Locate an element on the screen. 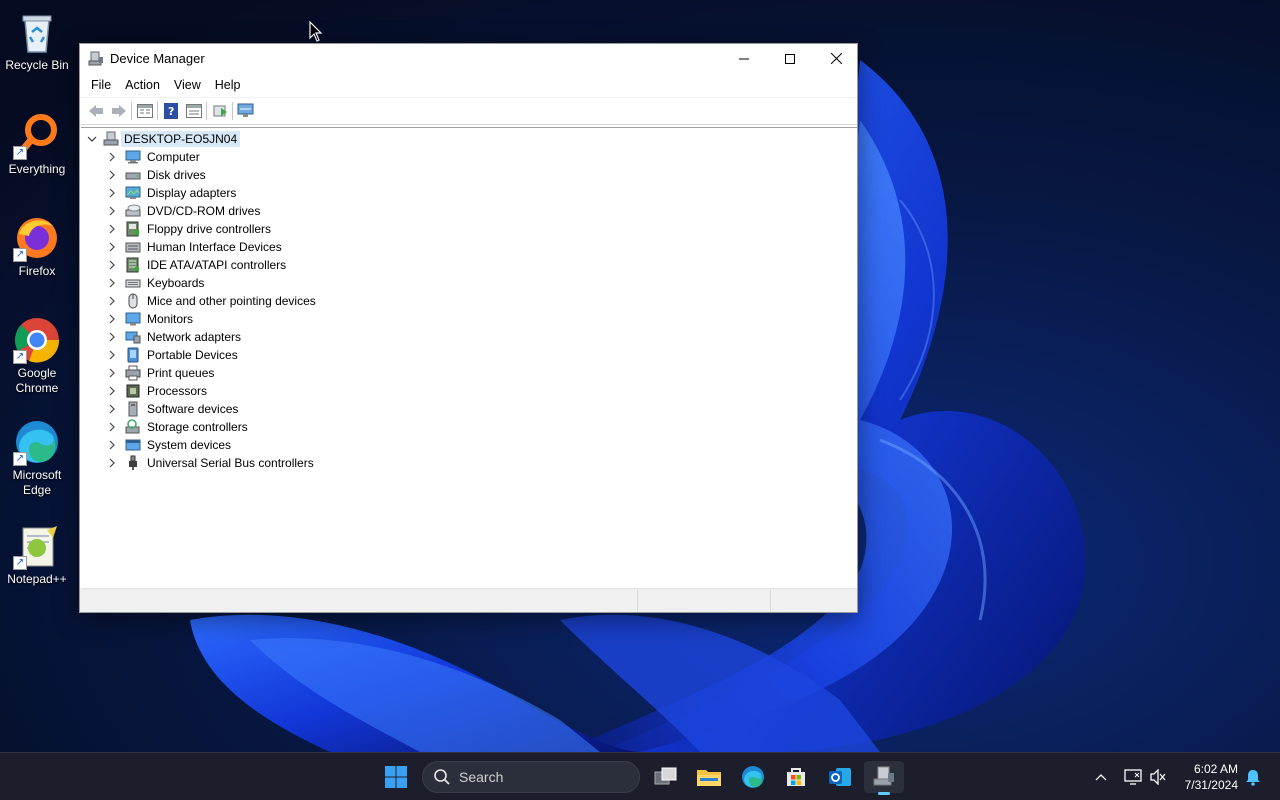 Image resolution: width=1280 pixels, height=800 pixels. desktop-icon-chrome: ↗ Google Chrome is located at coordinates (37, 356).